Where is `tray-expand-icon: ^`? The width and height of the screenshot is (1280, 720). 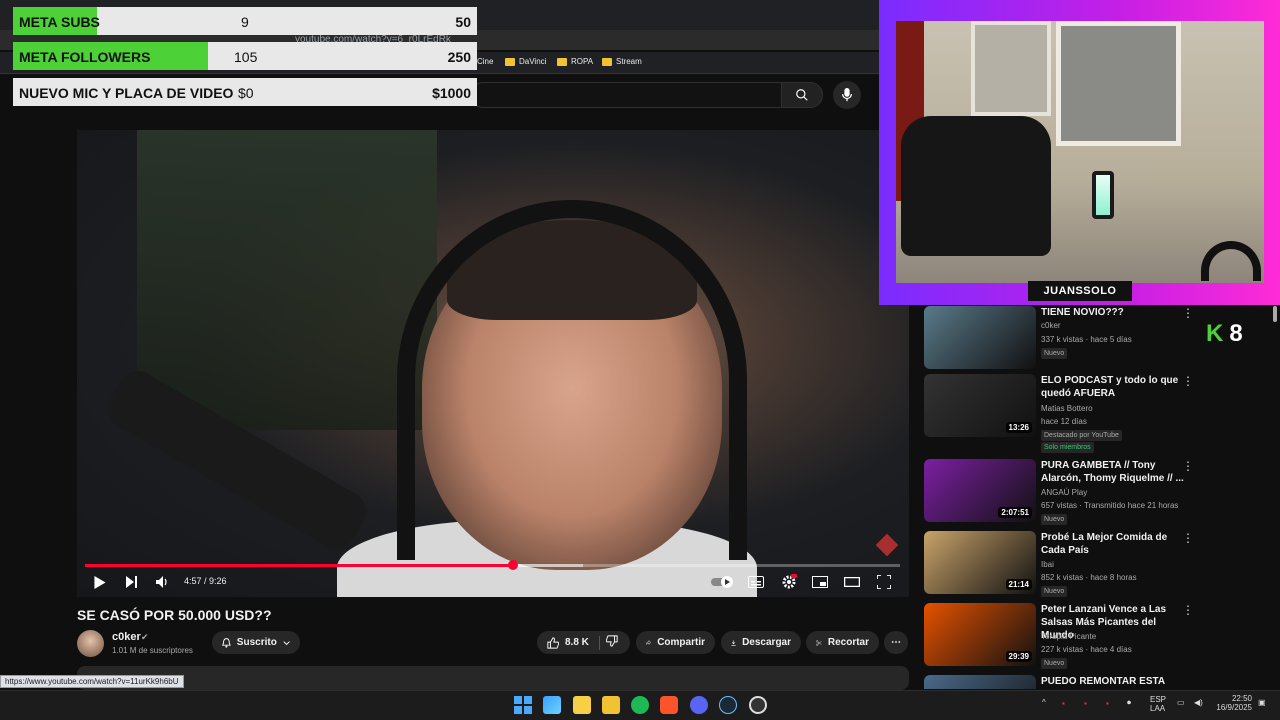
tray-expand-icon: ^ is located at coordinates (1044, 702).